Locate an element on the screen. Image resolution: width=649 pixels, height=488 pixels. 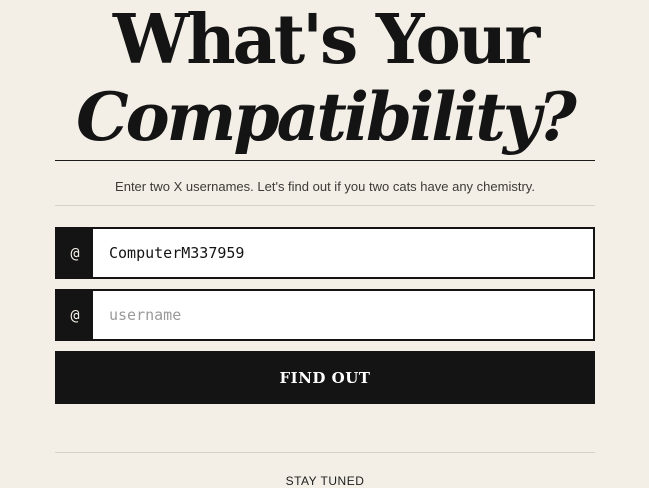
title-line-1: What's Your is located at coordinates (326, 40).